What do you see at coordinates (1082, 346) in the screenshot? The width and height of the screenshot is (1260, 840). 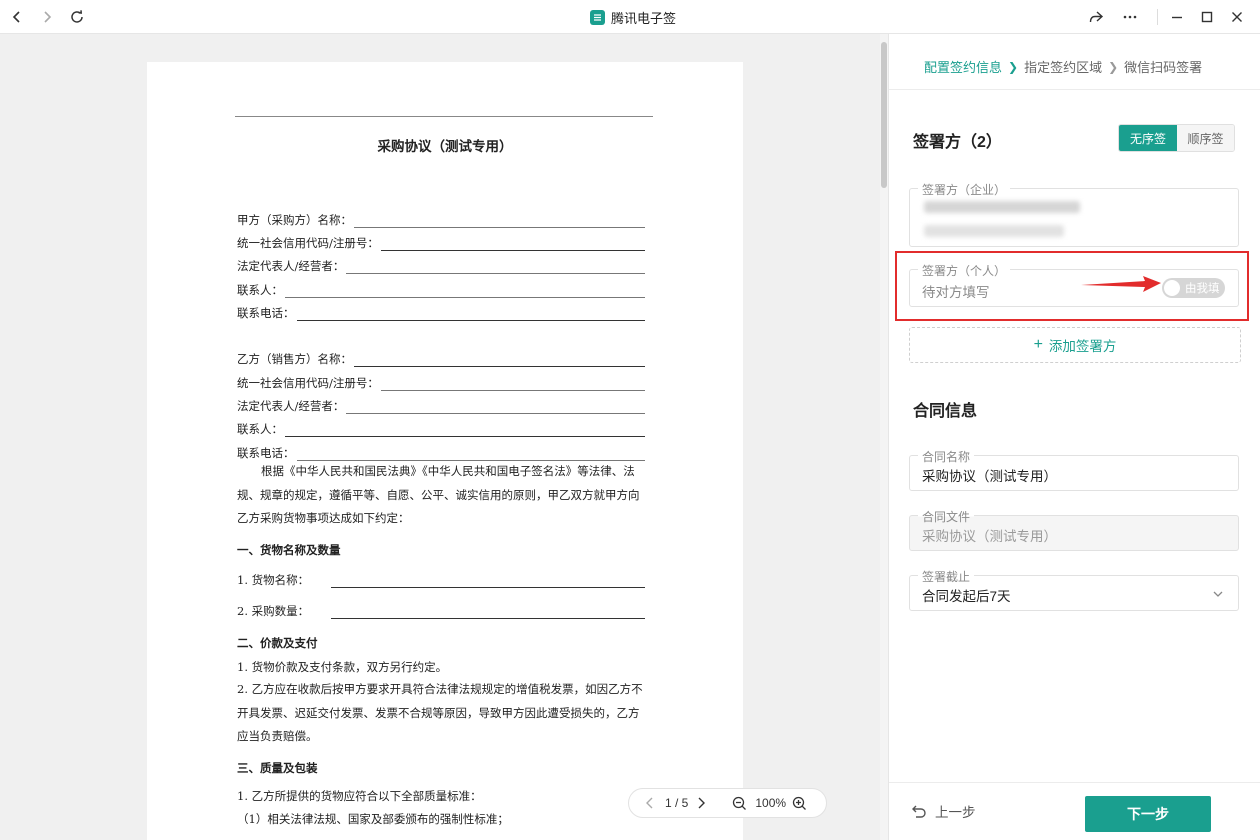 I see `add-signer-label: 添加签署方` at bounding box center [1082, 346].